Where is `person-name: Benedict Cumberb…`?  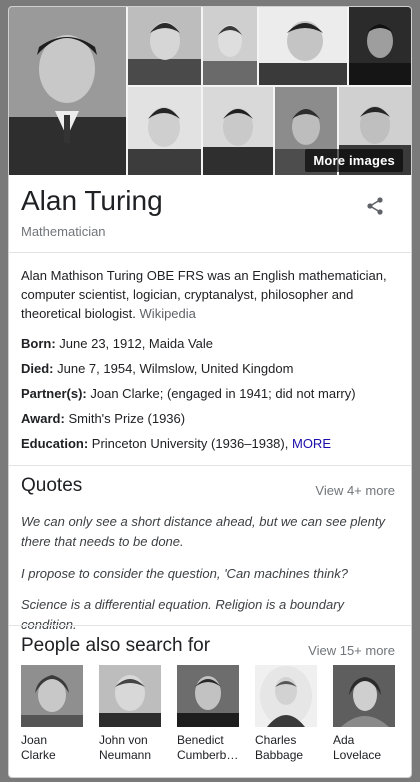
person-name: Benedict Cumberb… is located at coordinates (208, 747).